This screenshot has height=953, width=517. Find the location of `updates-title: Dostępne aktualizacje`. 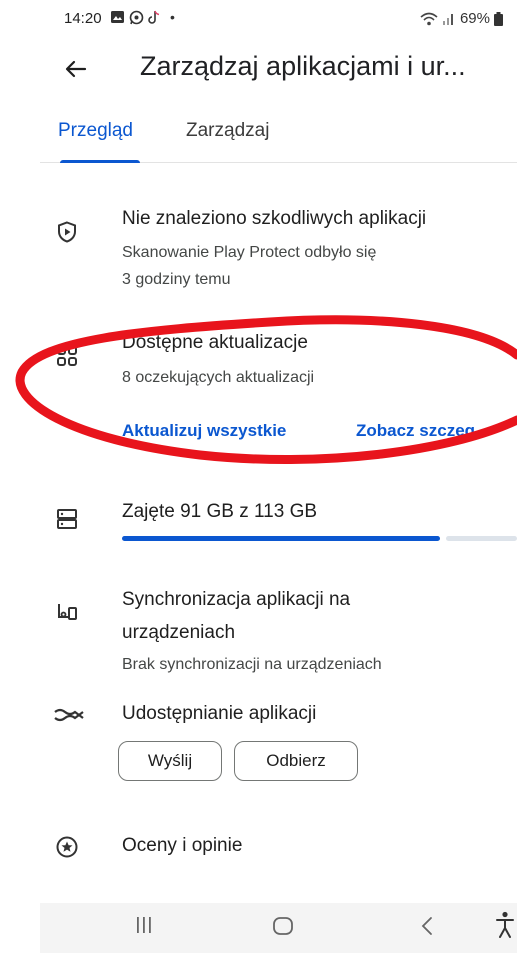

updates-title: Dostępne aktualizacje is located at coordinates (215, 342).